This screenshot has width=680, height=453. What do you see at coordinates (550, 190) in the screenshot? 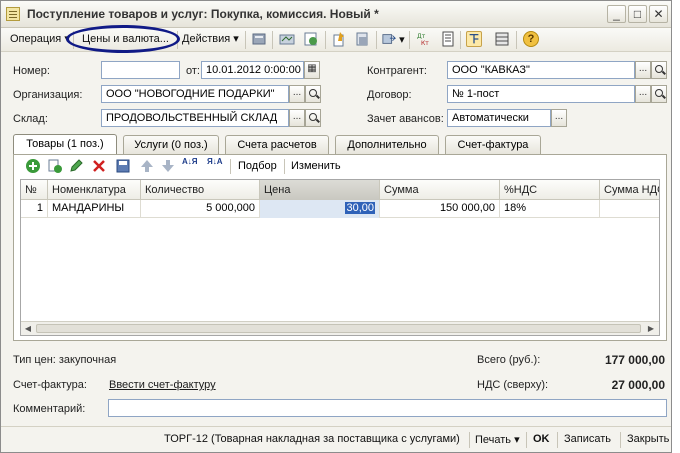
I see `column-header-vat-rate: %НДС` at bounding box center [550, 190].